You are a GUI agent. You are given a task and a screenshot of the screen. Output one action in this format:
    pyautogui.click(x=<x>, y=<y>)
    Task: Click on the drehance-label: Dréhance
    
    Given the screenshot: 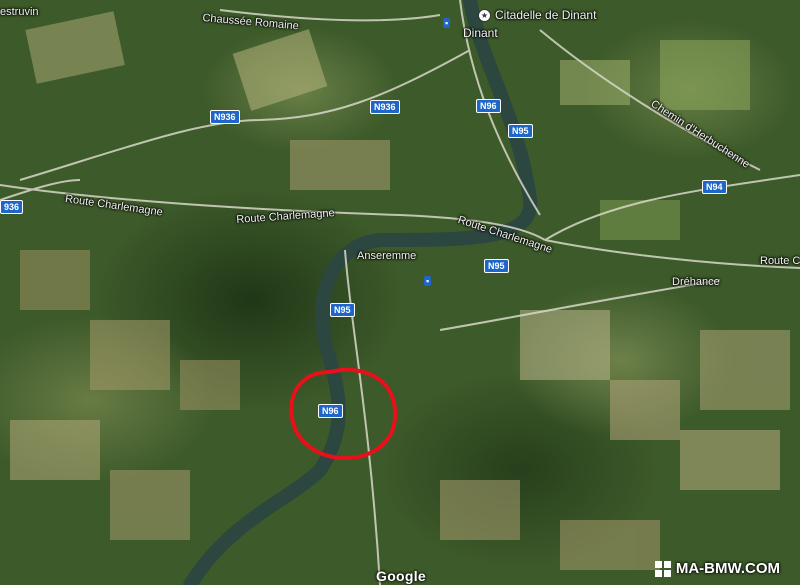 What is the action you would take?
    pyautogui.click(x=696, y=282)
    